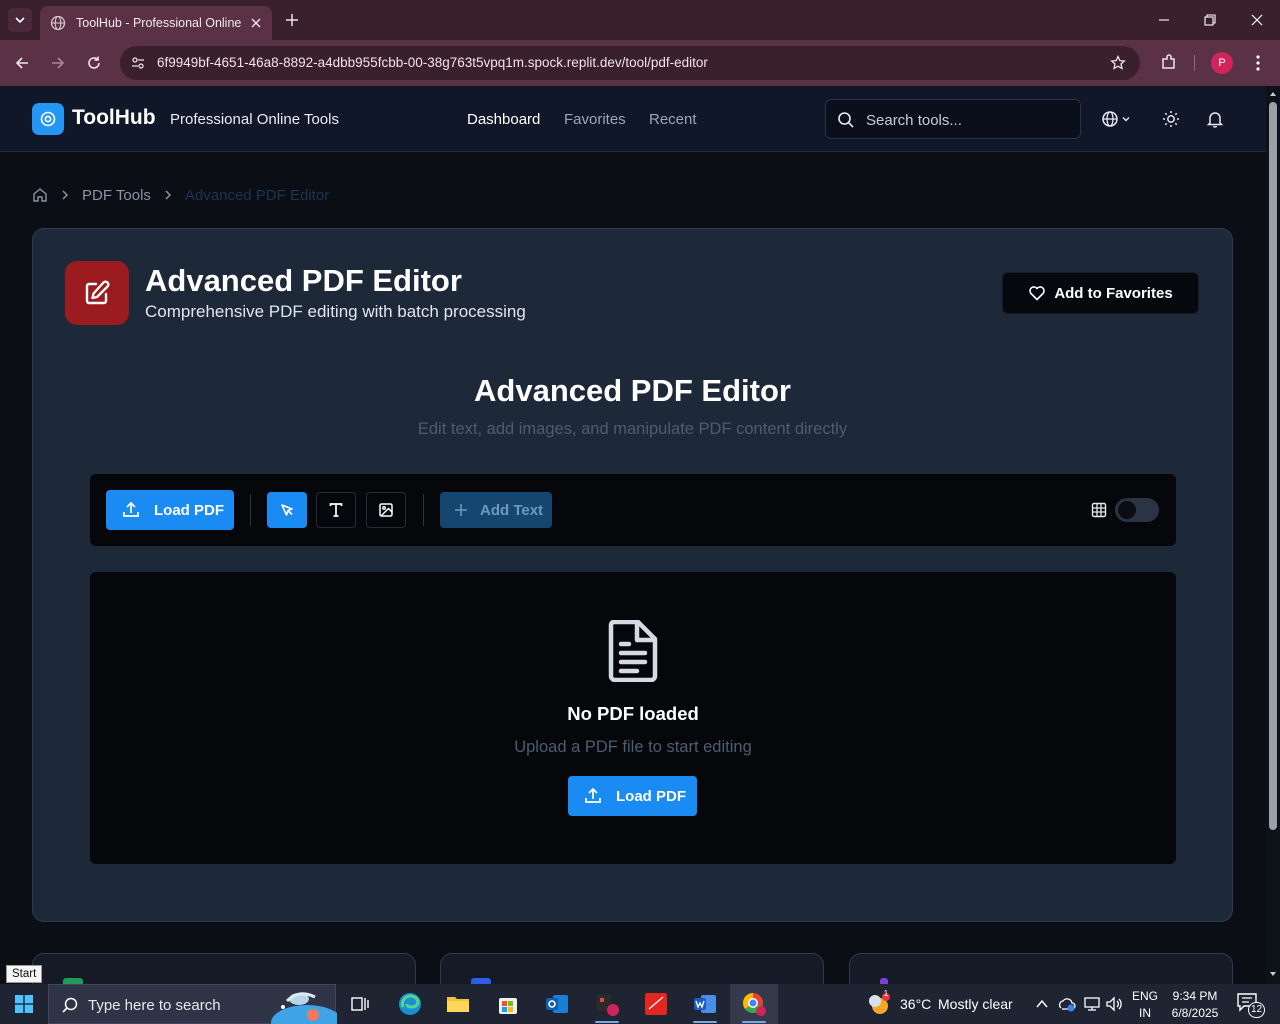 This screenshot has height=1024, width=1280. What do you see at coordinates (1195, 1013) in the screenshot?
I see `clock-date: 6/8/2025` at bounding box center [1195, 1013].